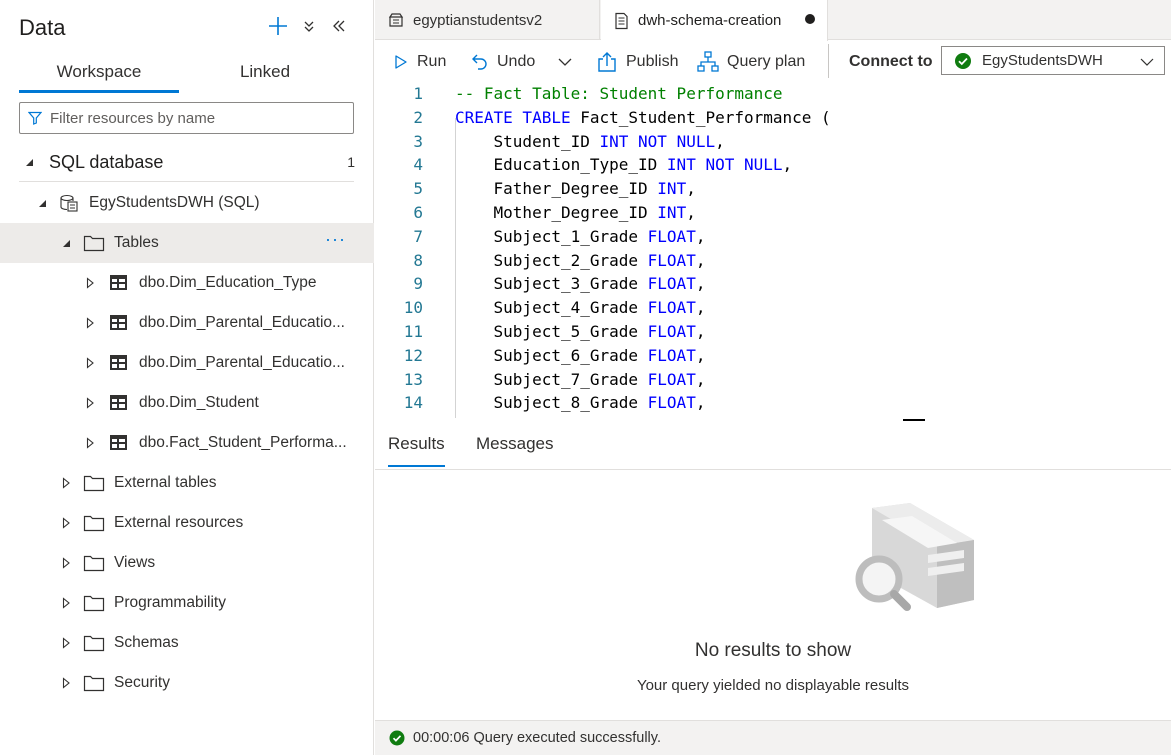 The height and width of the screenshot is (755, 1171). Describe the element at coordinates (773, 286) in the screenshot. I see `code-line: 9 Subject_3_Grade FLOAT,` at that location.